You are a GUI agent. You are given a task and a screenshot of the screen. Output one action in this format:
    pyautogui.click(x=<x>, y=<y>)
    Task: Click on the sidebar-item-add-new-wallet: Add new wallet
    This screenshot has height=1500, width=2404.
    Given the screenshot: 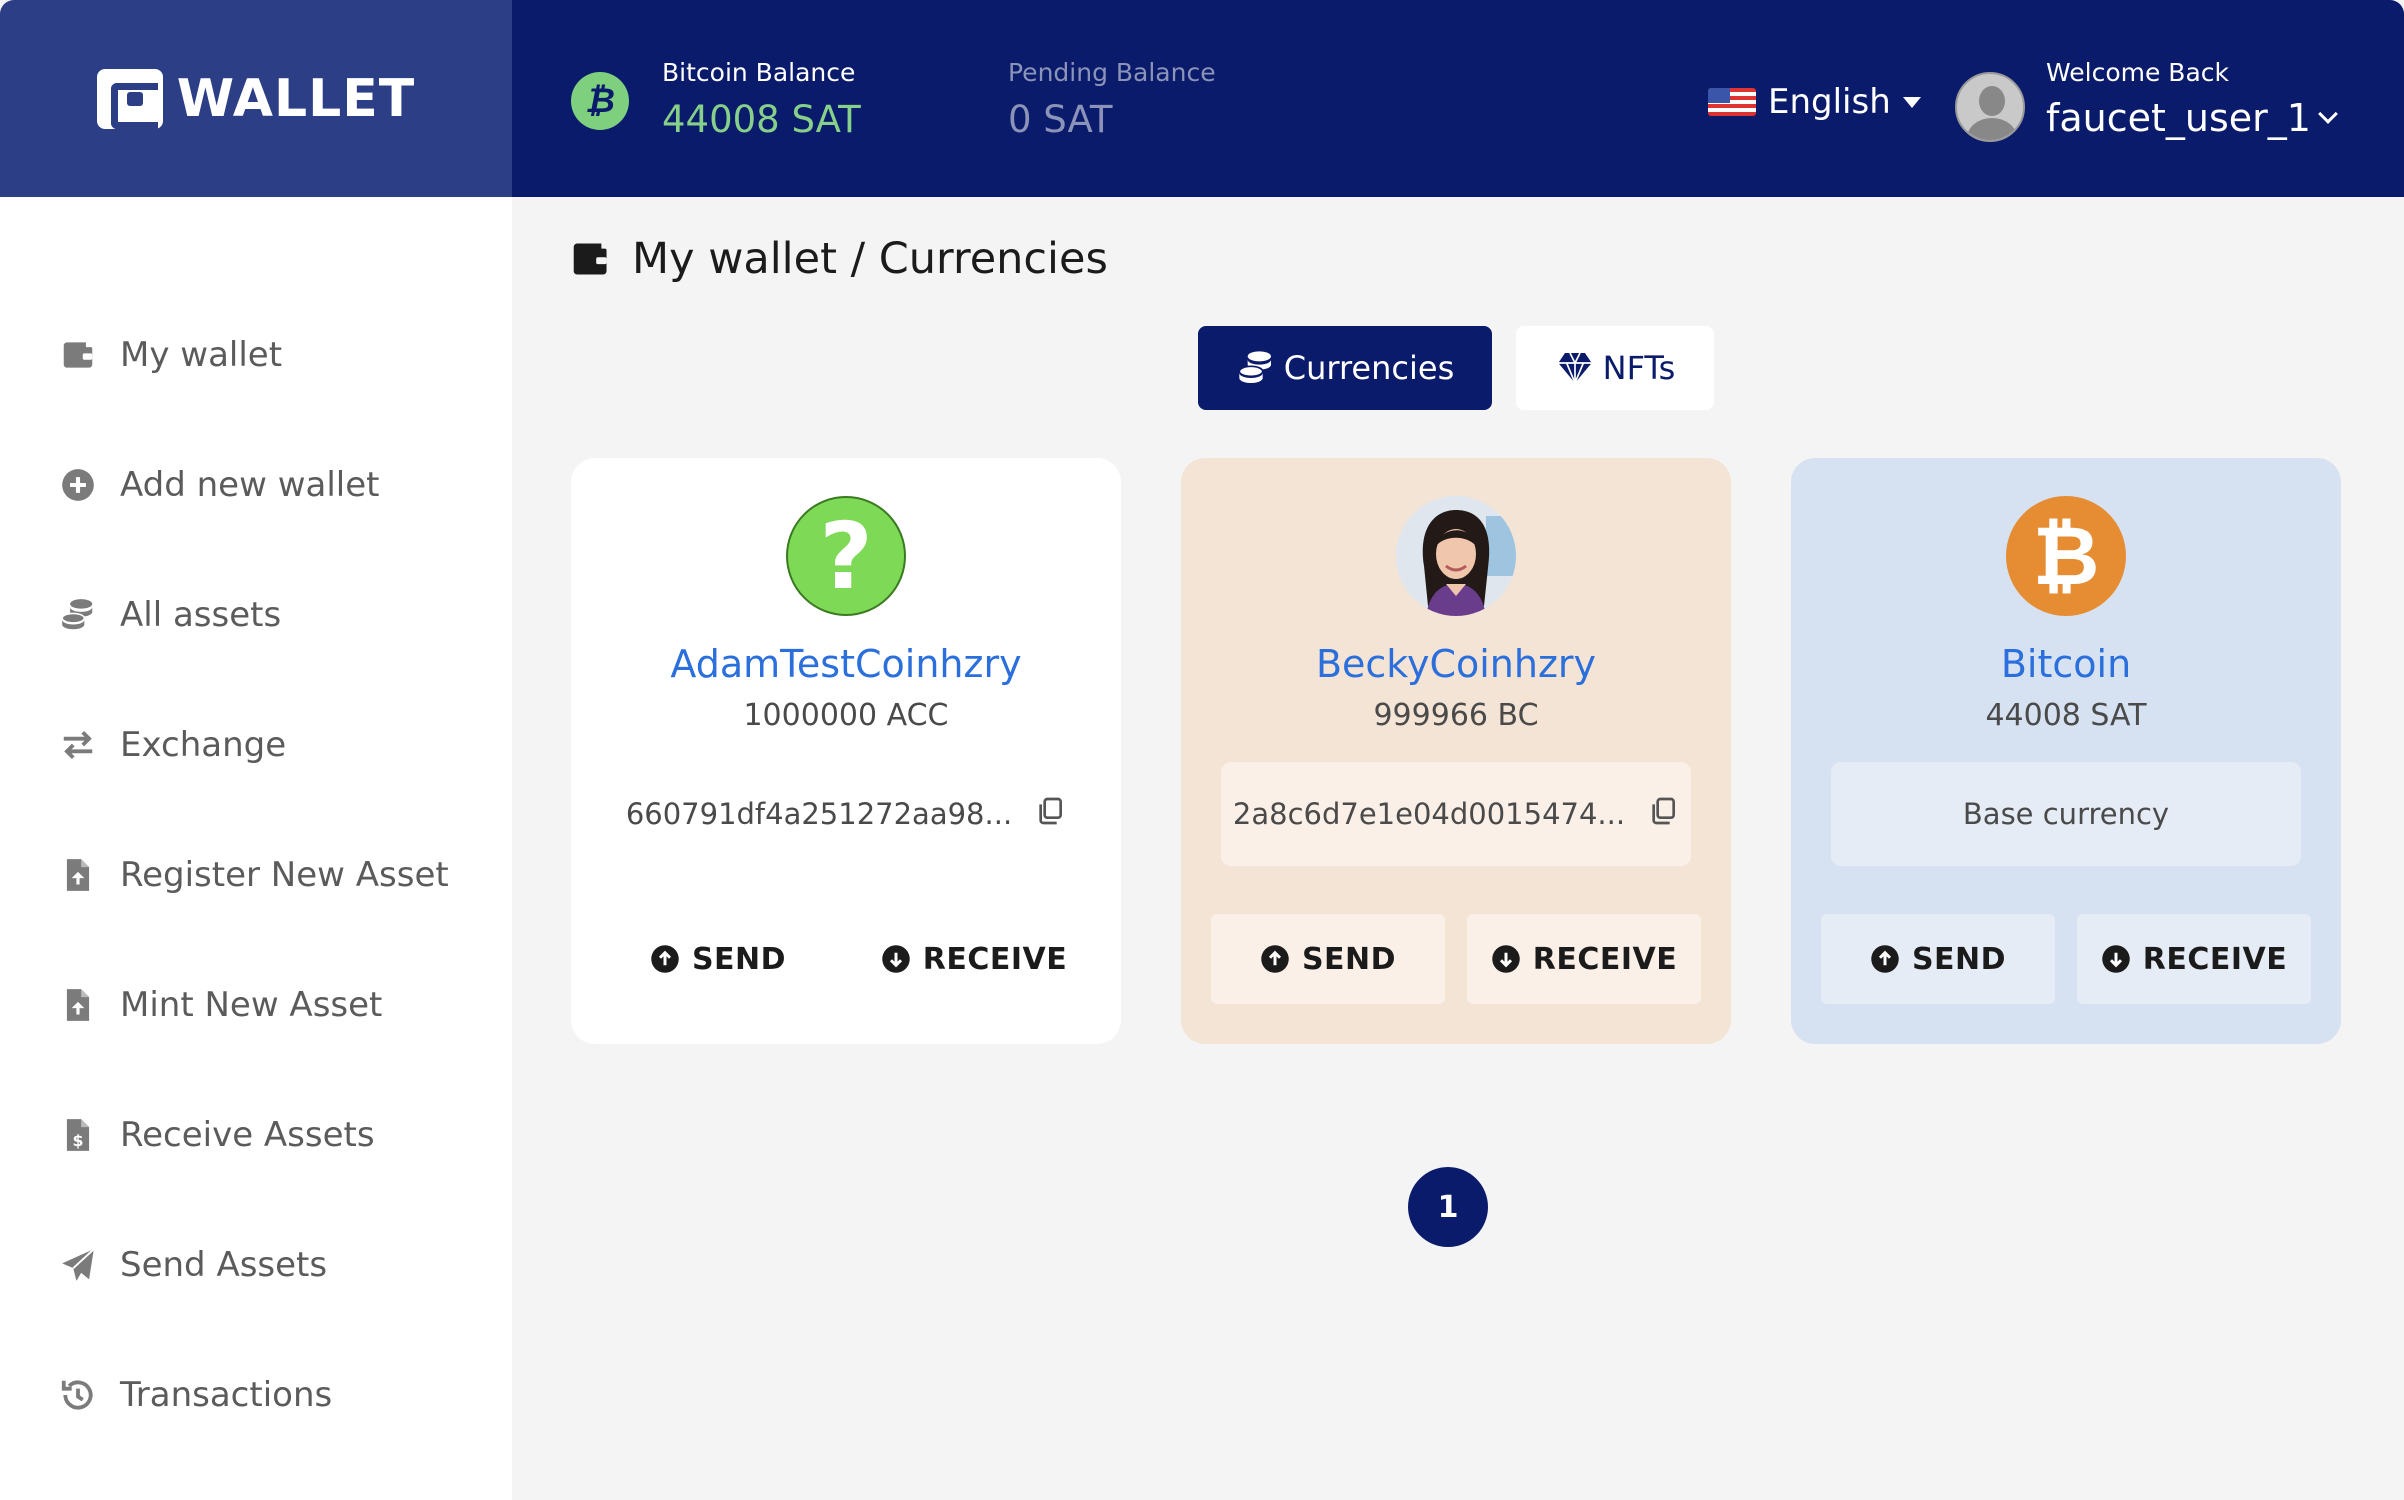 What is the action you would take?
    pyautogui.click(x=219, y=485)
    